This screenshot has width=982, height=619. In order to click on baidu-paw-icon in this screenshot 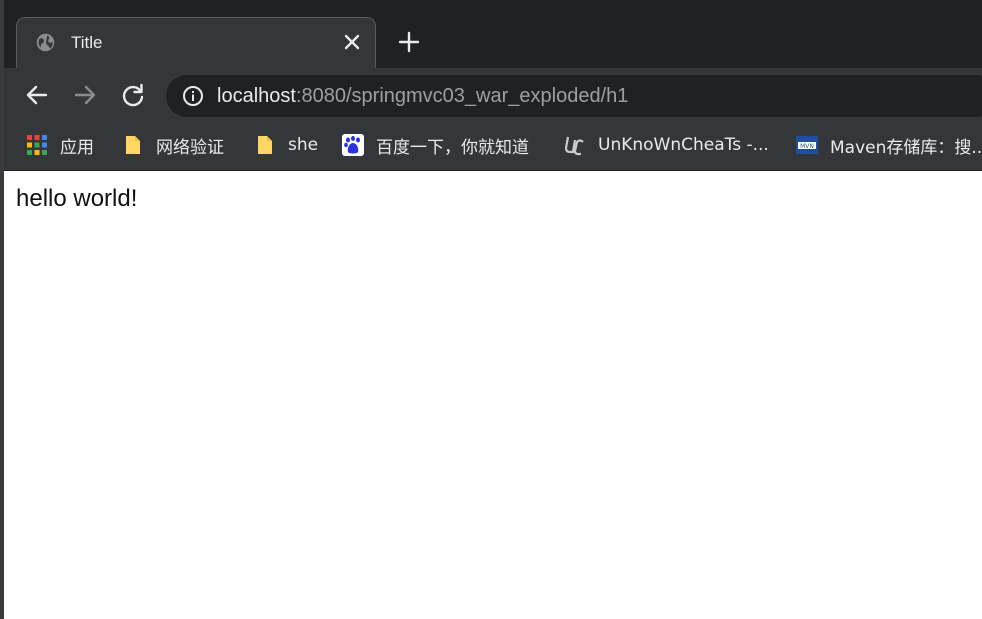, I will do `click(353, 145)`.